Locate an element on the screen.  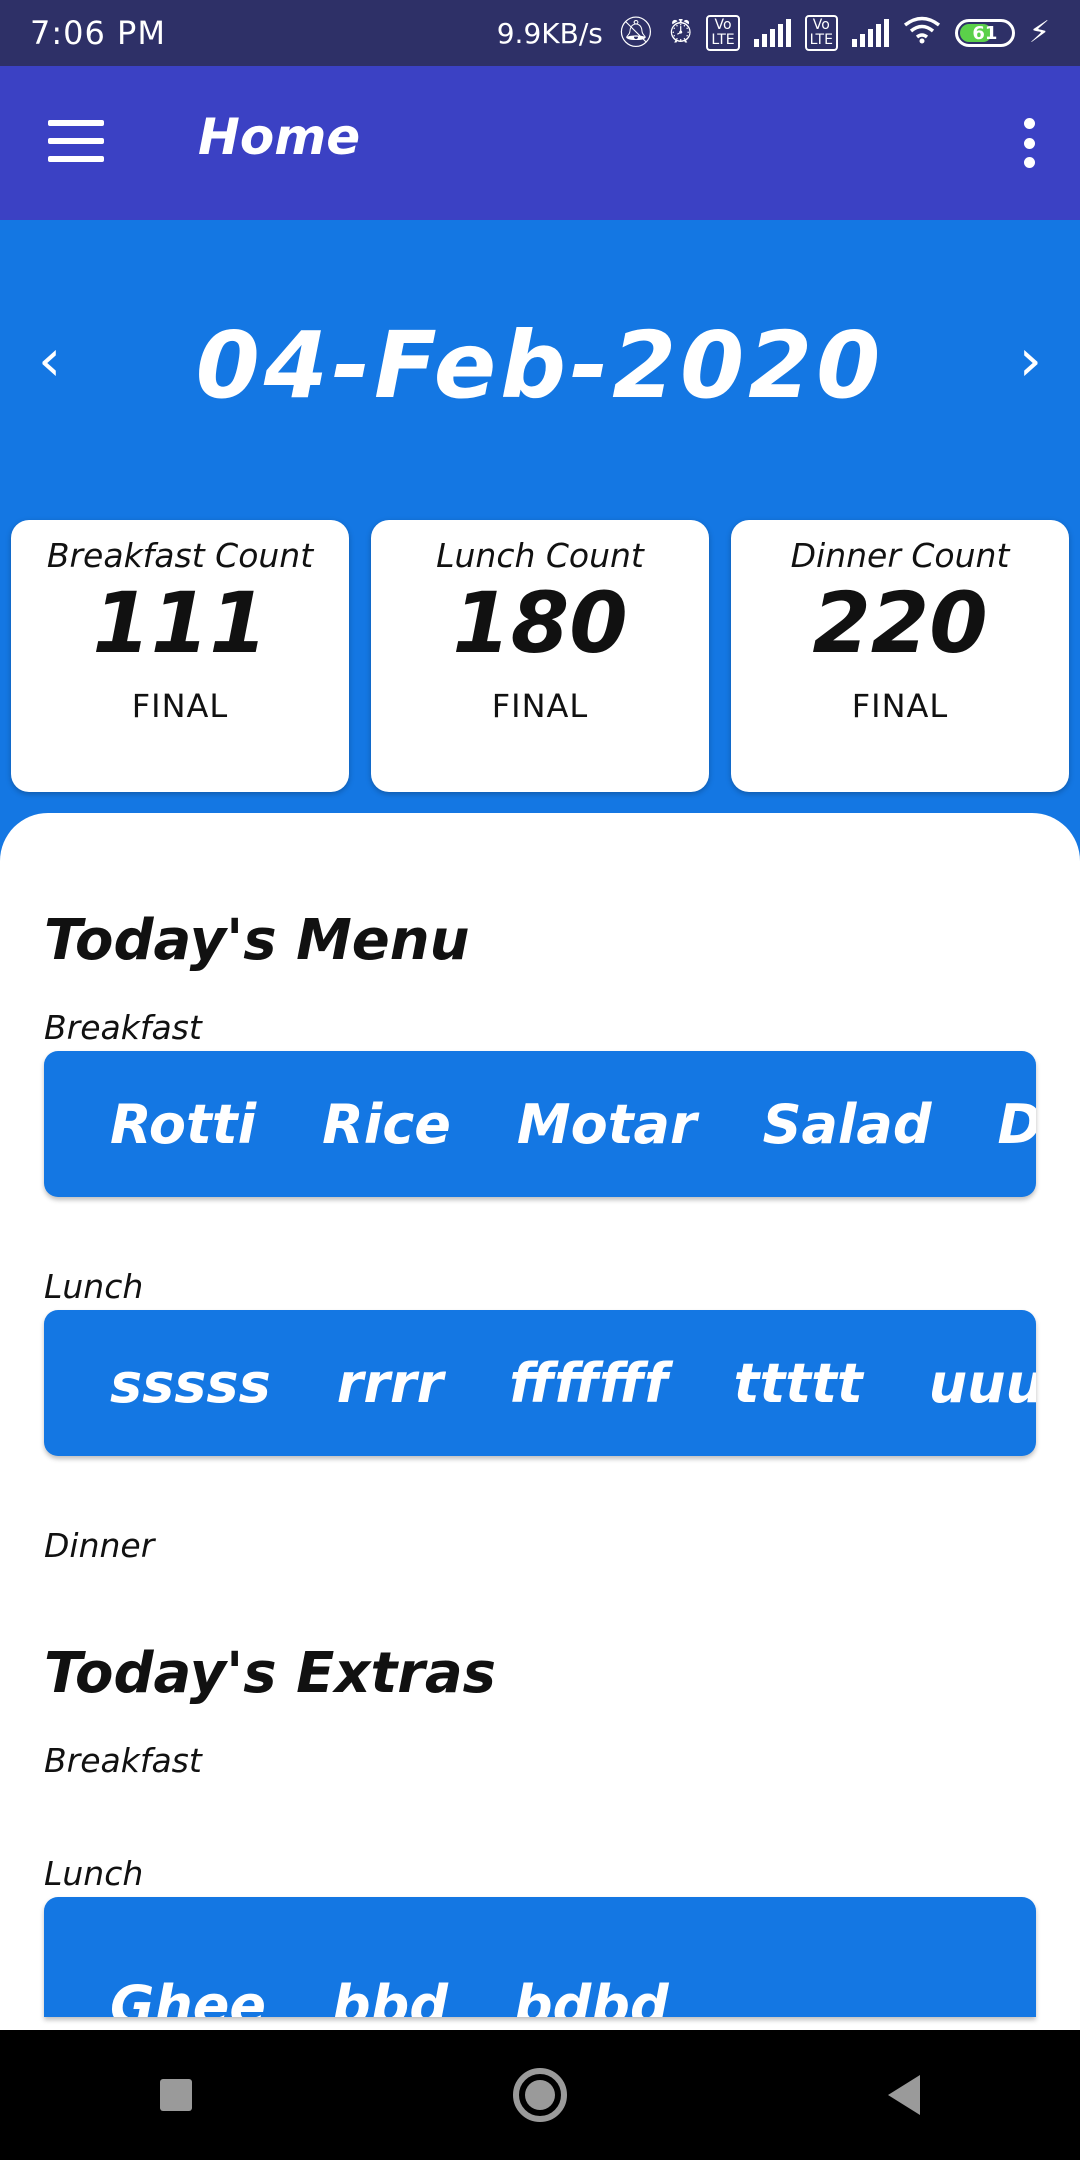
lunch-menu-strip: sssss rrrr fffffff ttttt uuuuuu is located at coordinates (540, 1383).